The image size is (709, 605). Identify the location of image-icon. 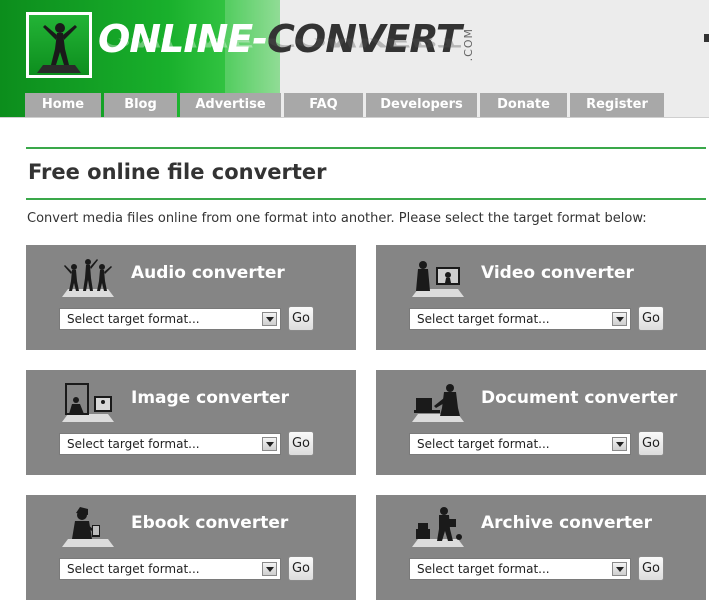
(88, 400).